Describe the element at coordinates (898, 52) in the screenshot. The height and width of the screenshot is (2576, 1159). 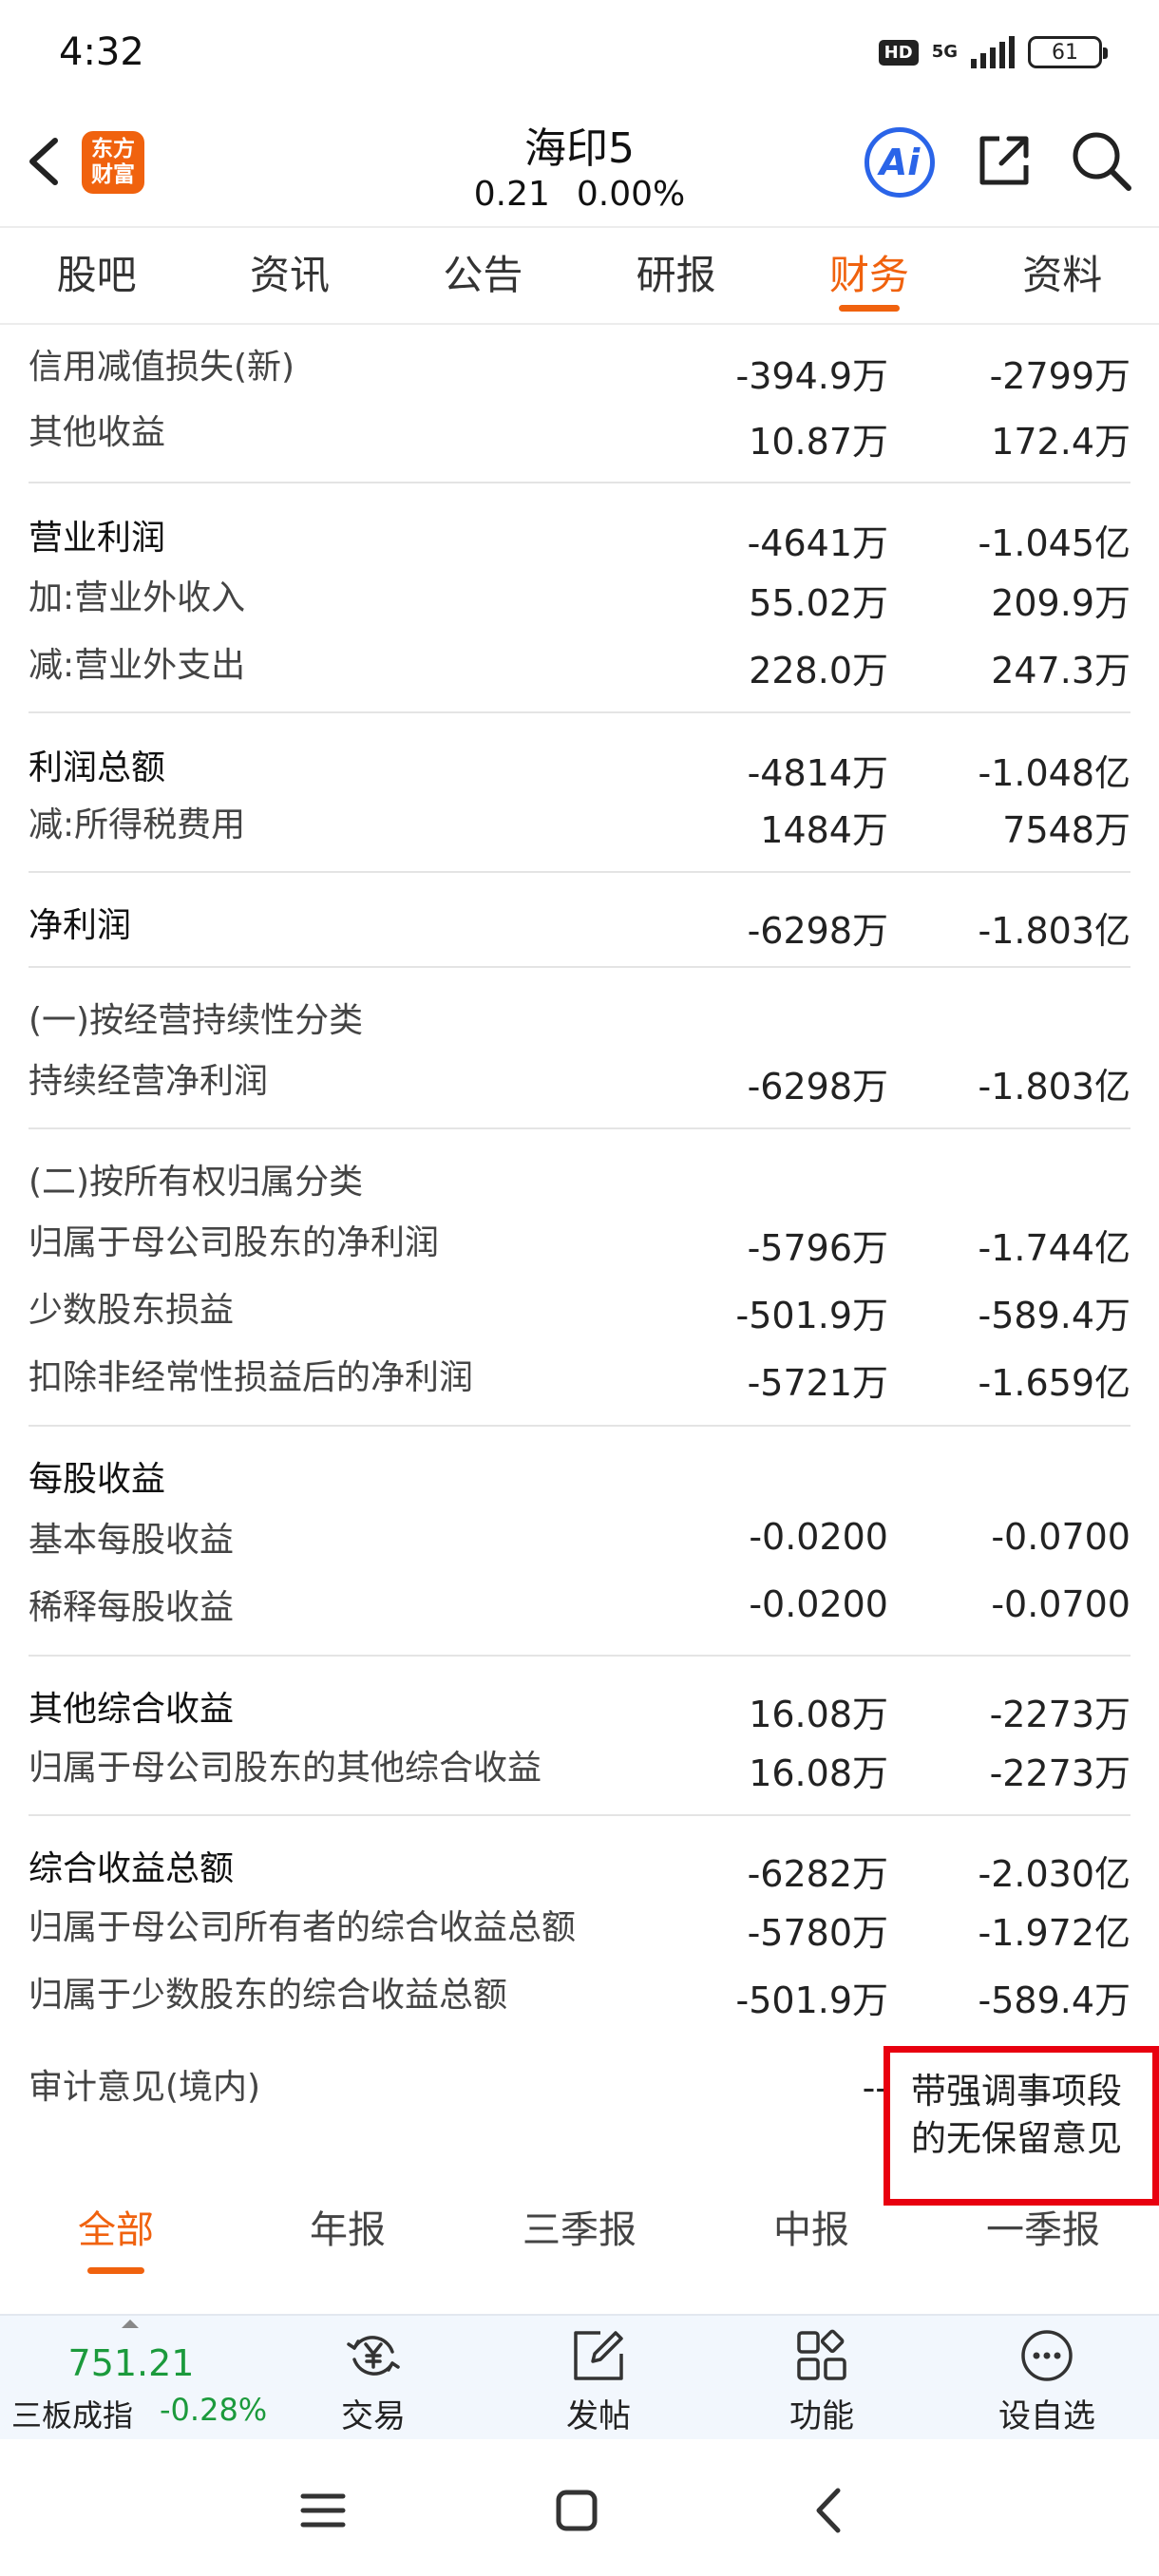
I see `hd-badge: HD` at that location.